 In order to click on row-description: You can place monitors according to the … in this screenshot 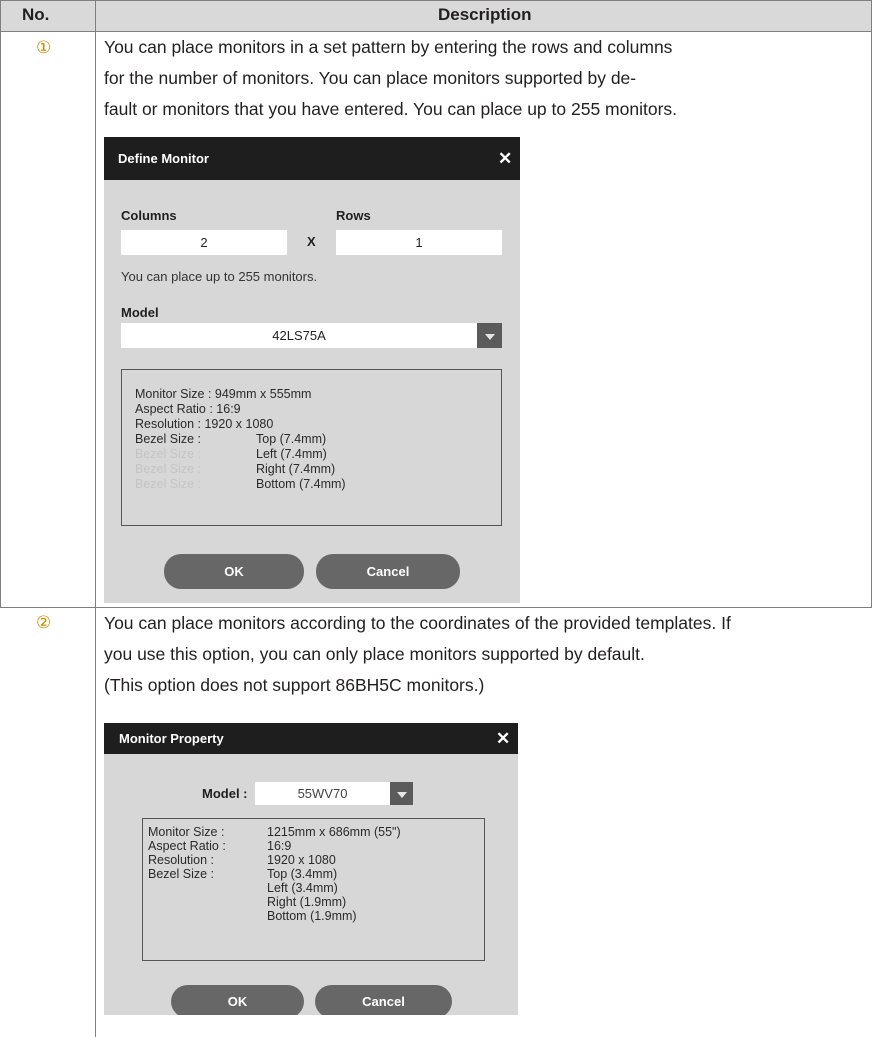, I will do `click(417, 654)`.